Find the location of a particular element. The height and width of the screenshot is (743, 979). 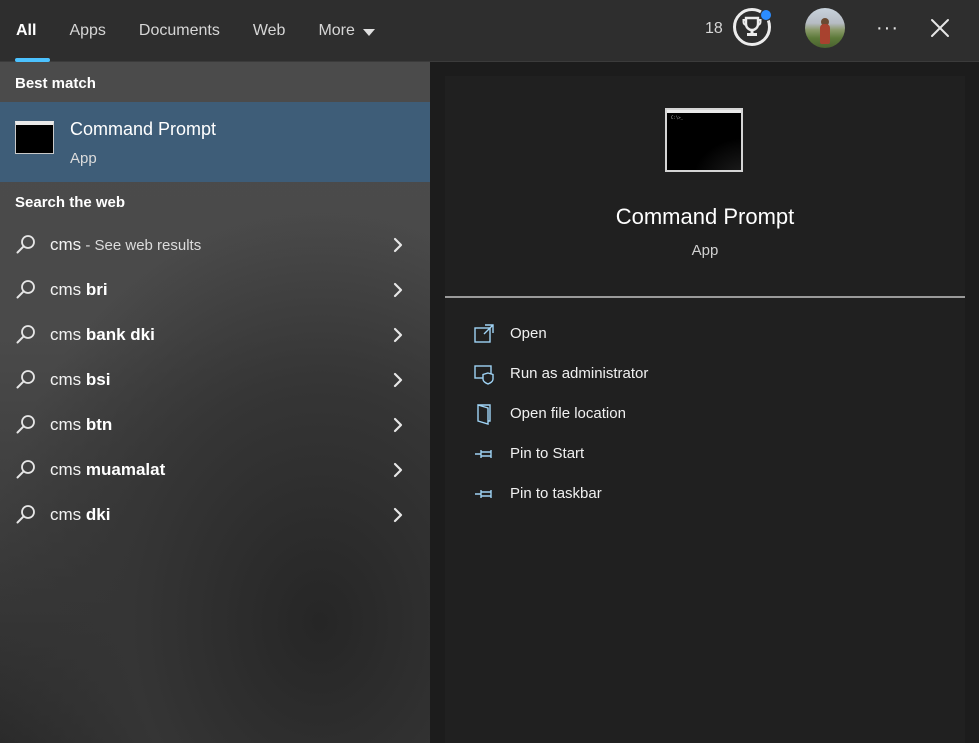

tab-web: Web is located at coordinates (269, 31).